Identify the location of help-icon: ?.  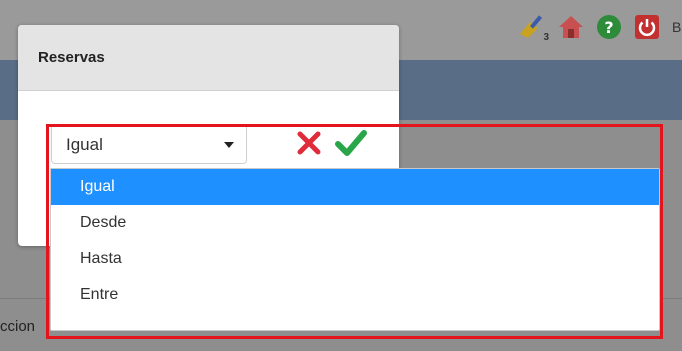
(609, 27).